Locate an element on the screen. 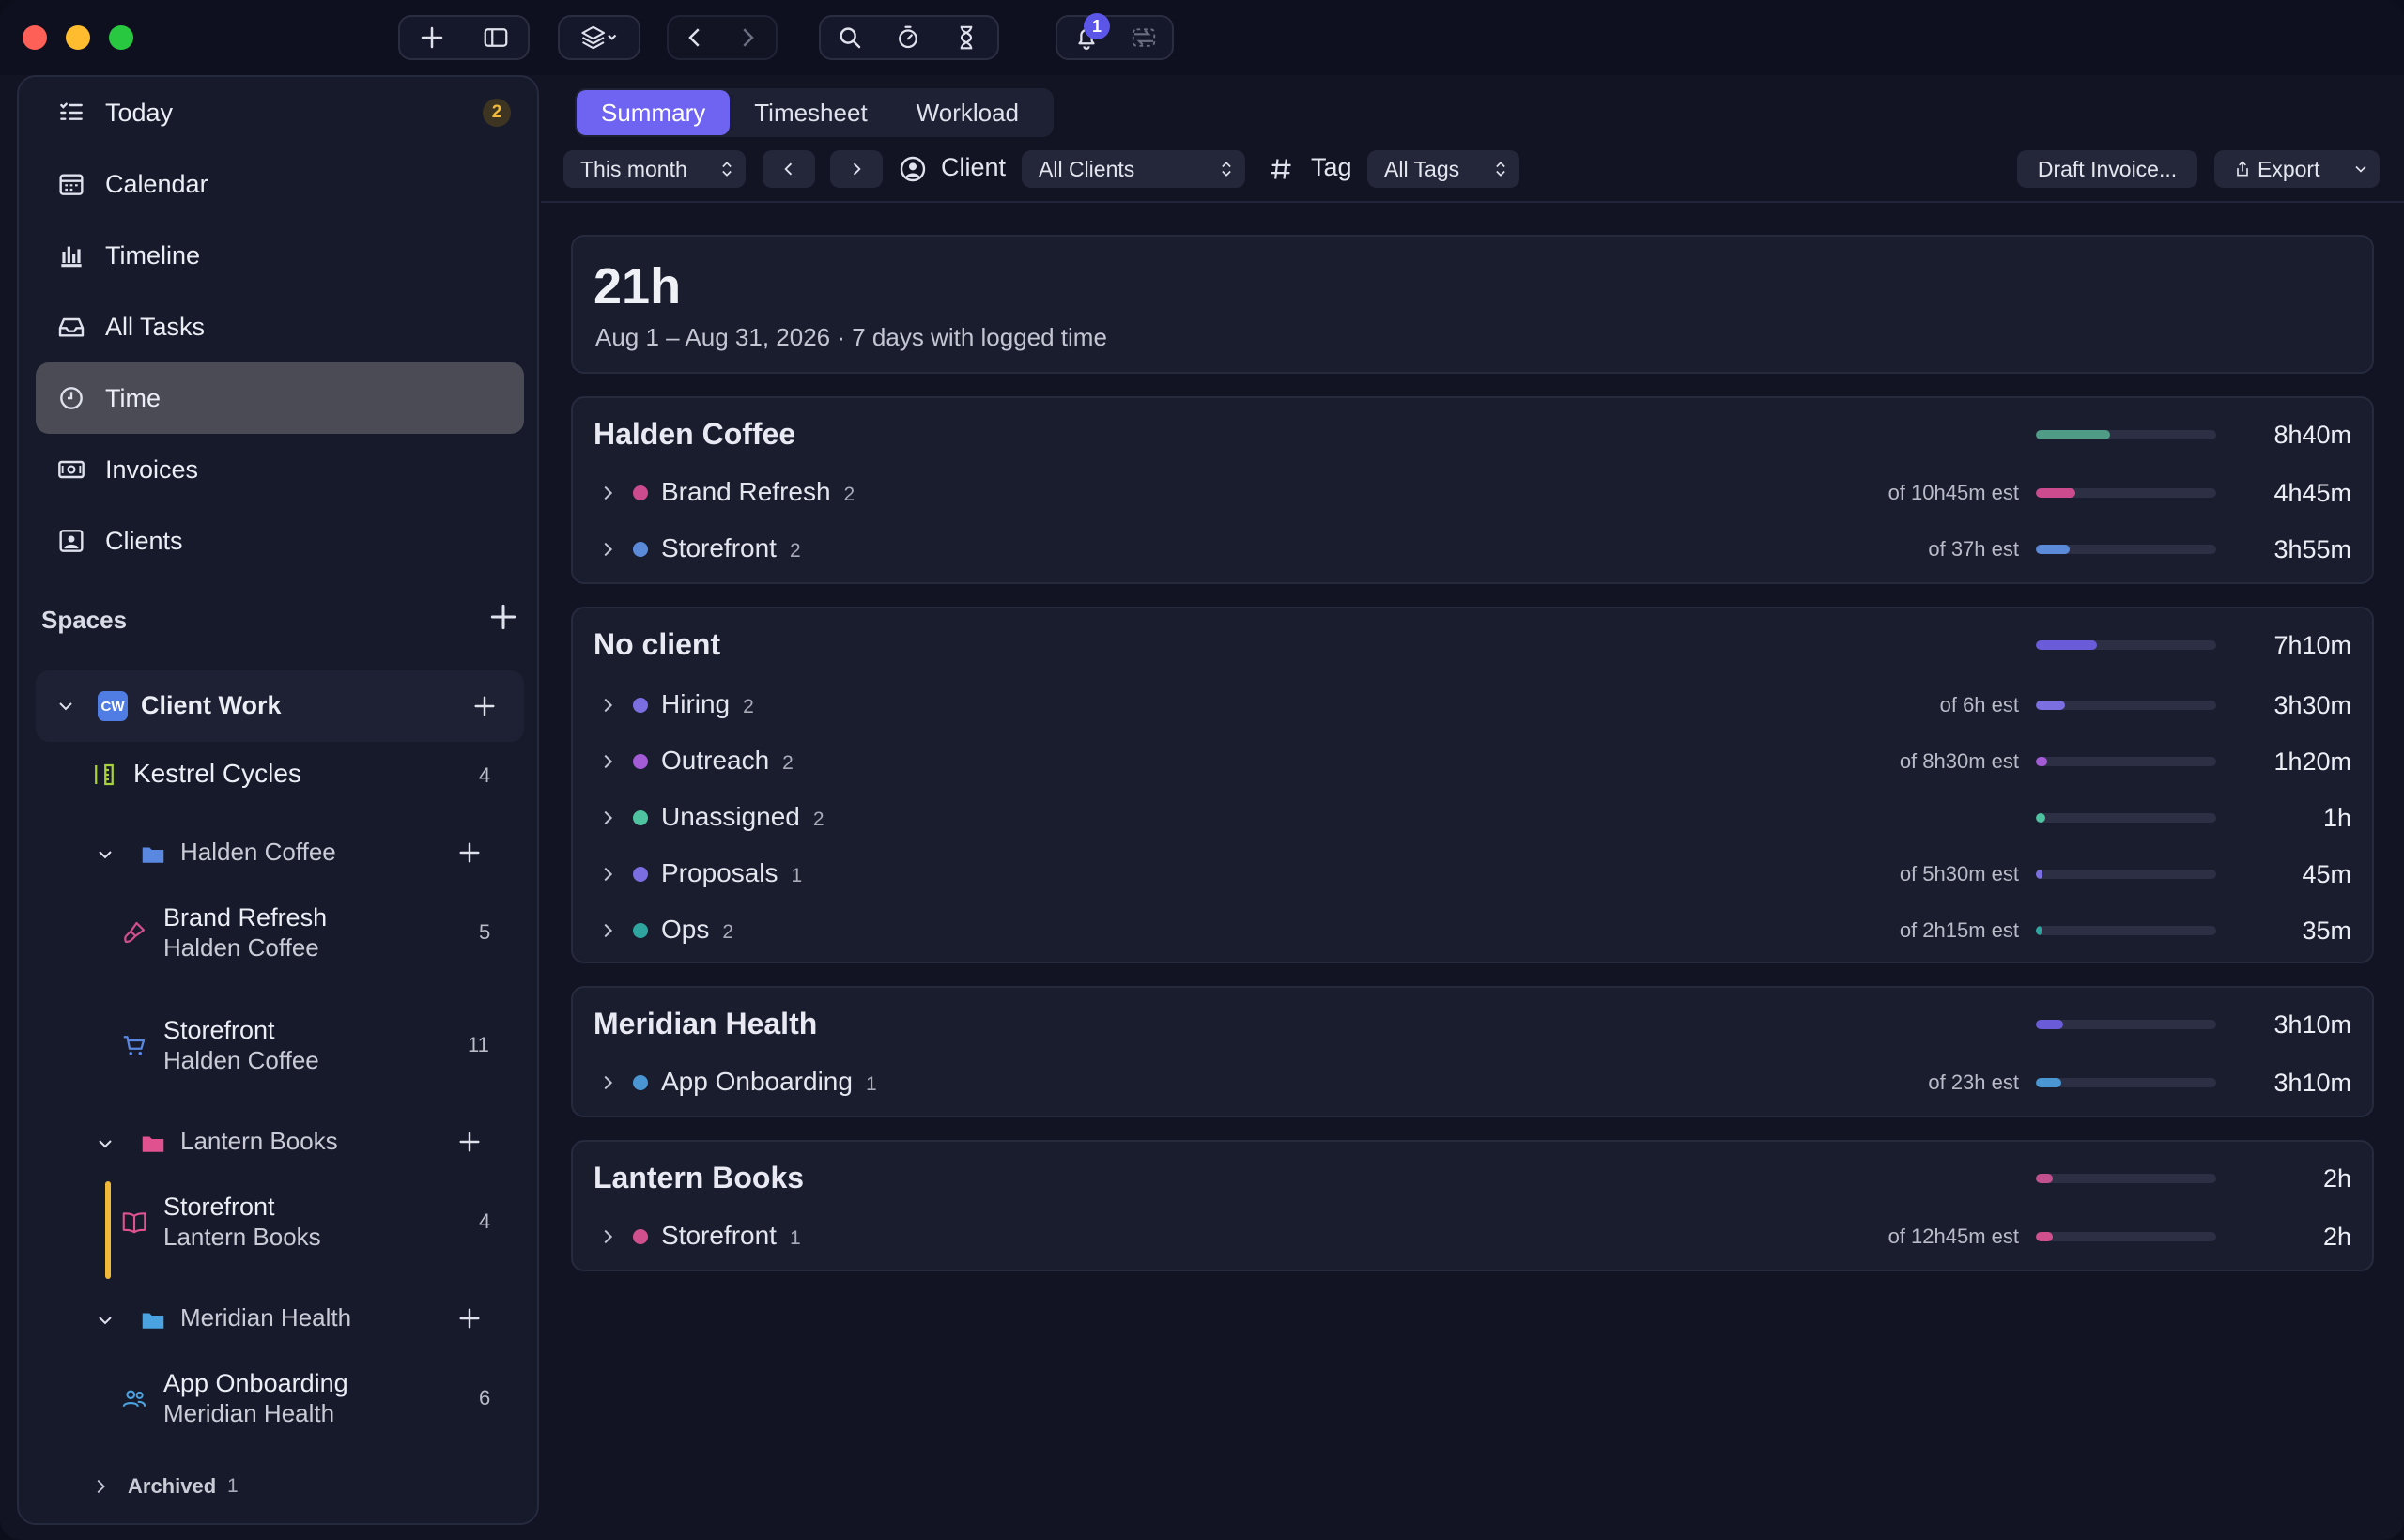  sidebar-item-timeline: Timeline is located at coordinates (280, 255).